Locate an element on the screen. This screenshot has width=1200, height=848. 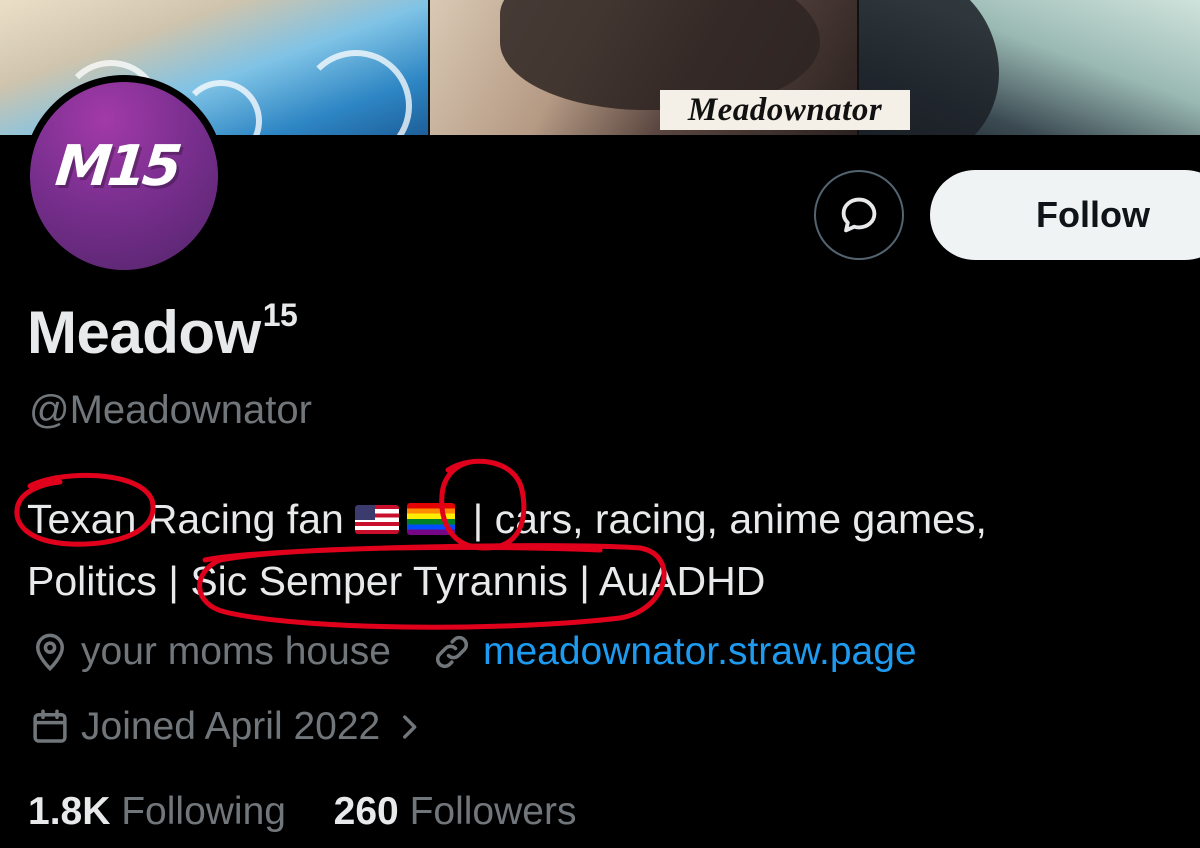
avatar: M15 is located at coordinates (124, 176).